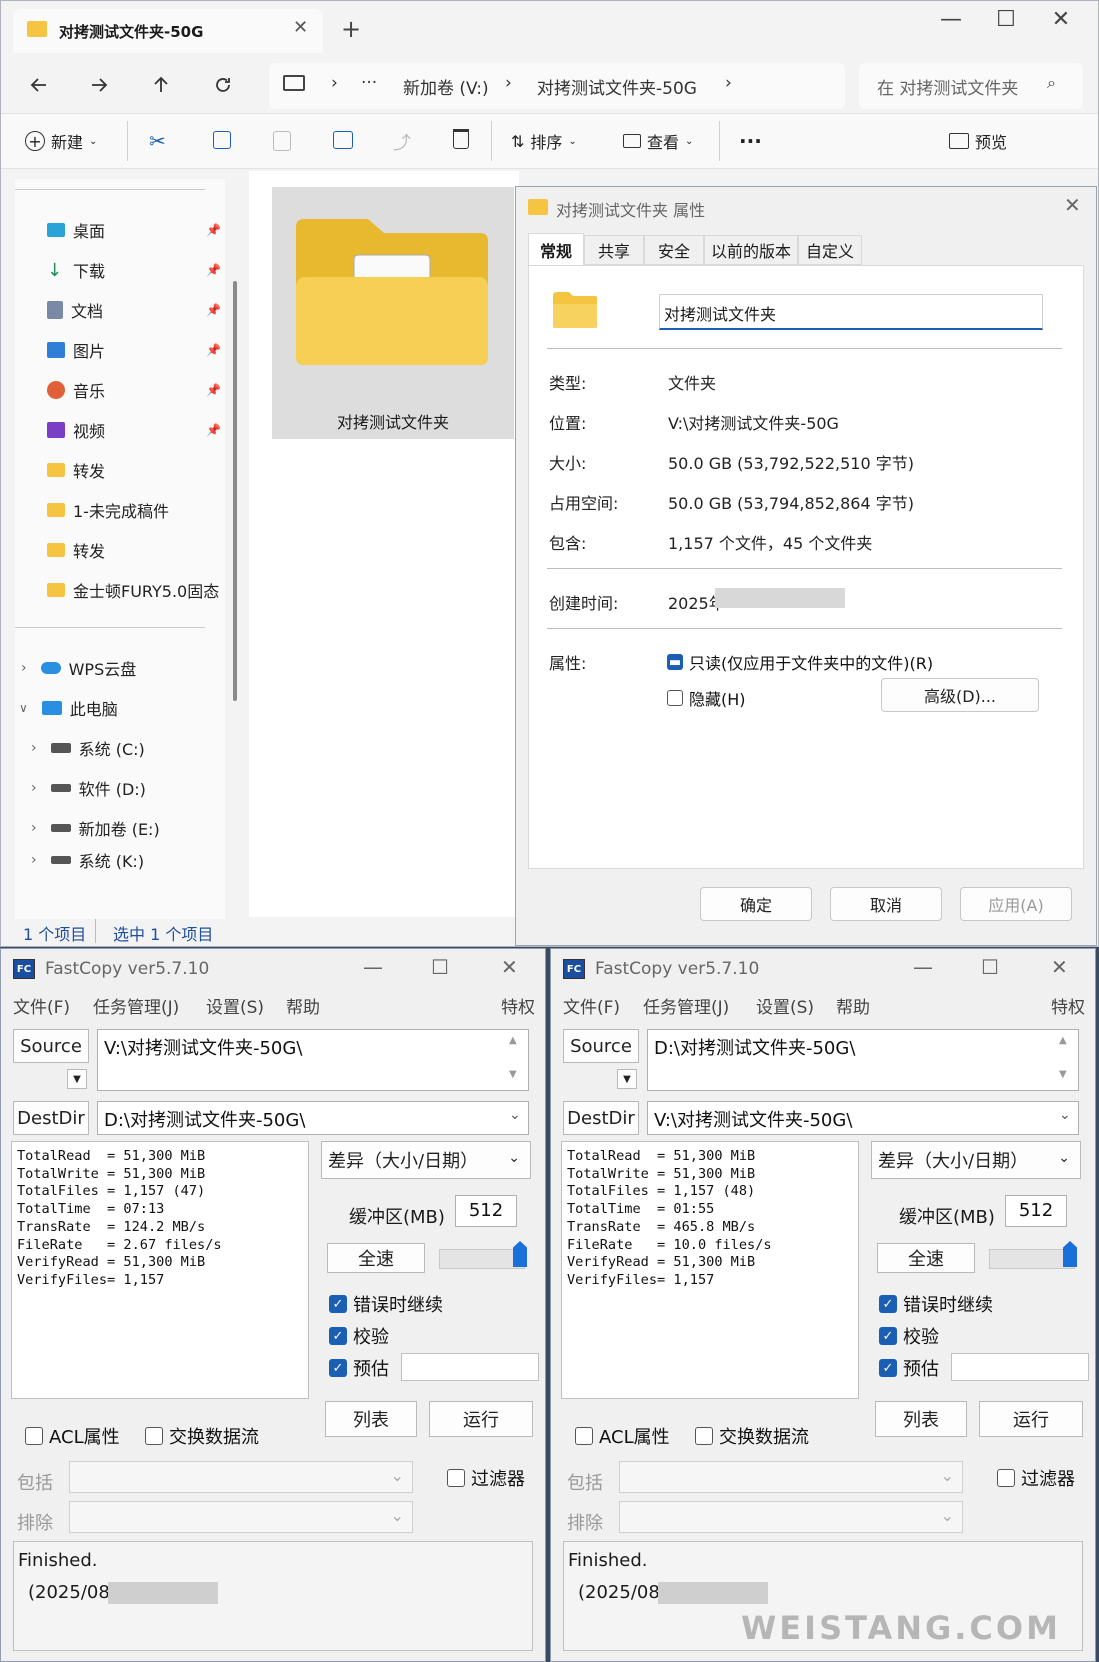 This screenshot has height=1662, width=1099. What do you see at coordinates (402, 142) in the screenshot?
I see `share-icon: ⤴` at bounding box center [402, 142].